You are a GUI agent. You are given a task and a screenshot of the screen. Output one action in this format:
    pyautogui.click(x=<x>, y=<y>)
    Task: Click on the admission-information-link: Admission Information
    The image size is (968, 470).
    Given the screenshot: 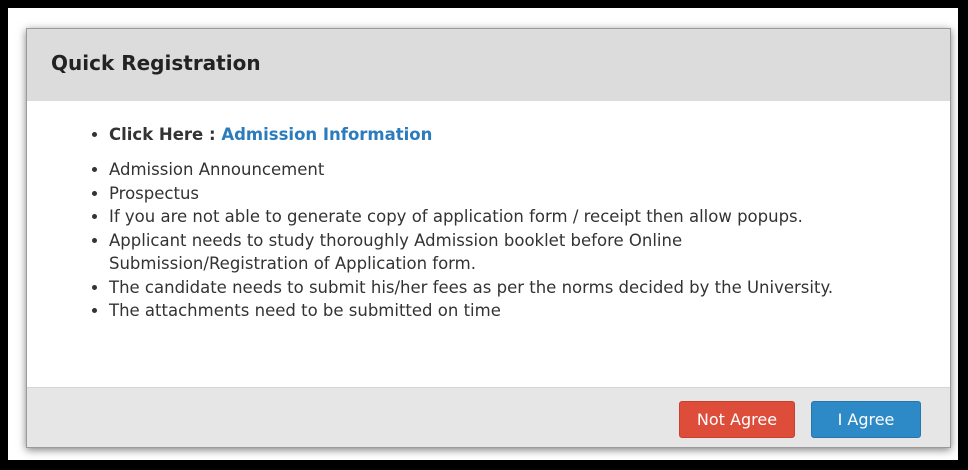 What is the action you would take?
    pyautogui.click(x=326, y=134)
    